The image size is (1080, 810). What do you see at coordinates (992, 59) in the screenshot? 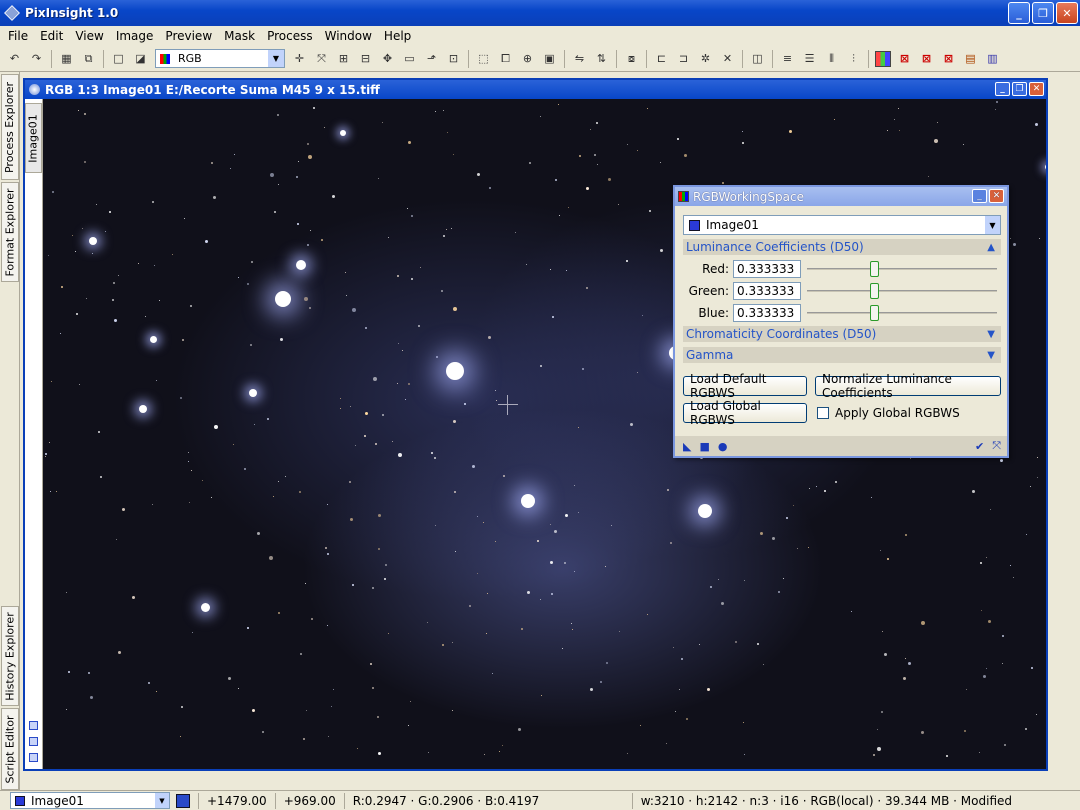
I see `display-alpha-icon: ▥` at bounding box center [992, 59].